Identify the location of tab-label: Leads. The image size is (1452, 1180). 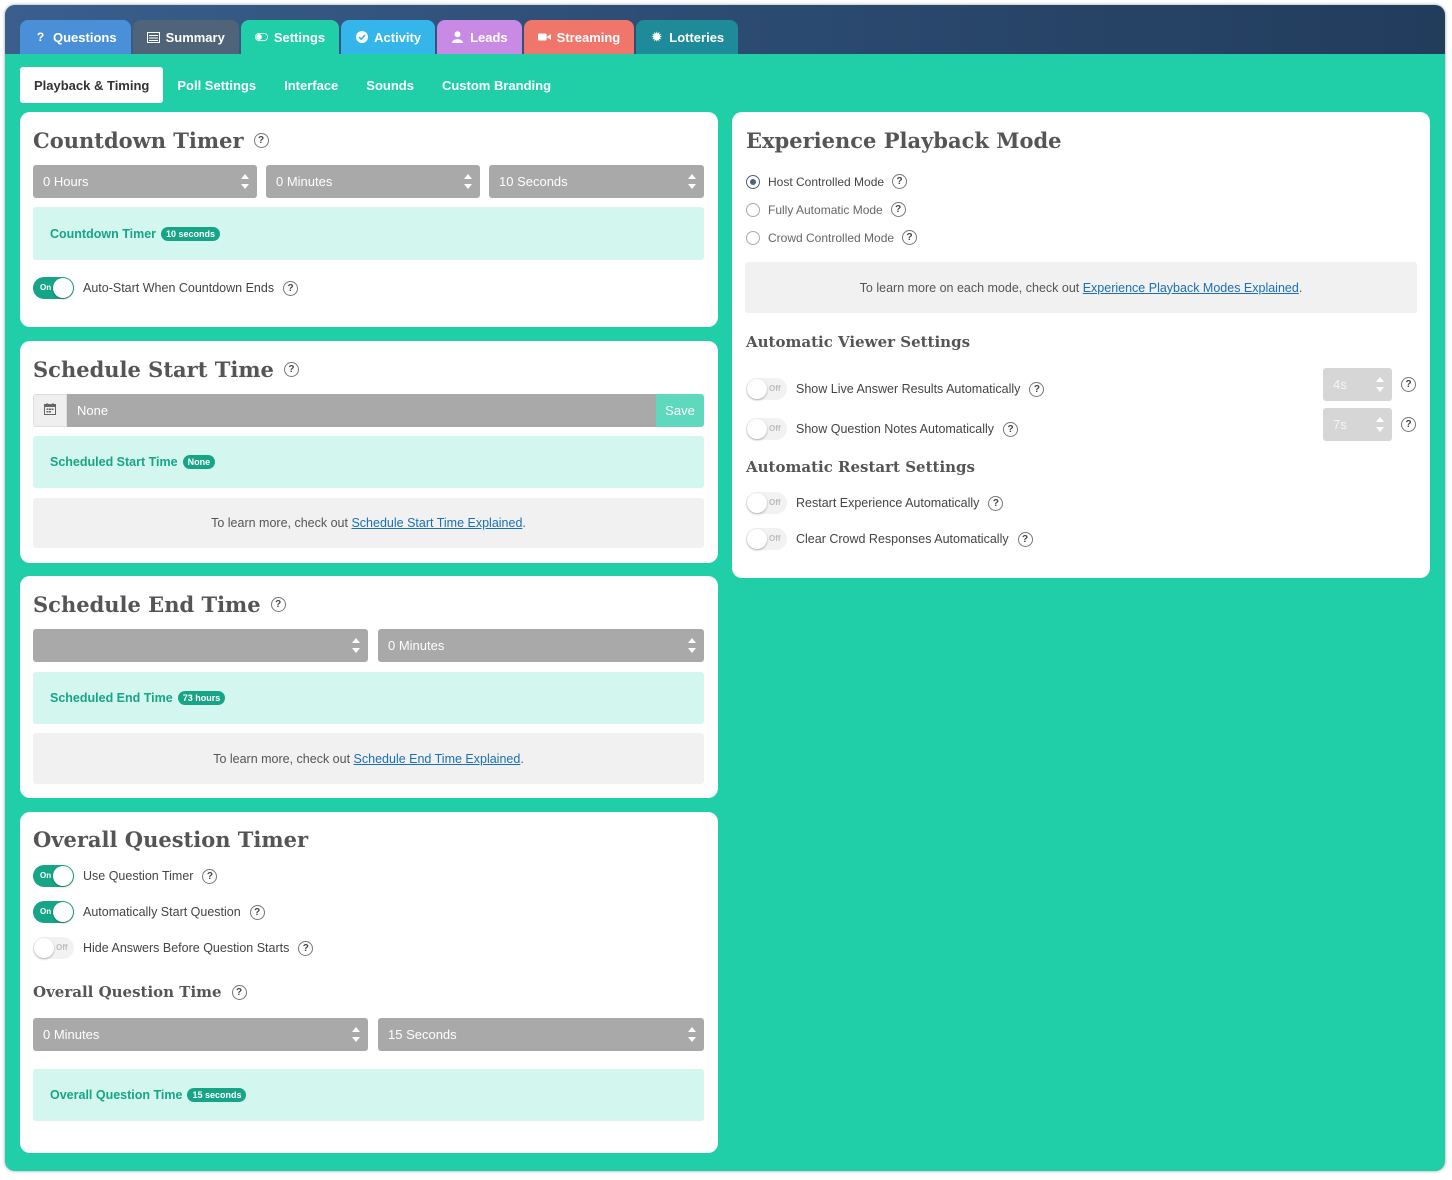
(489, 37).